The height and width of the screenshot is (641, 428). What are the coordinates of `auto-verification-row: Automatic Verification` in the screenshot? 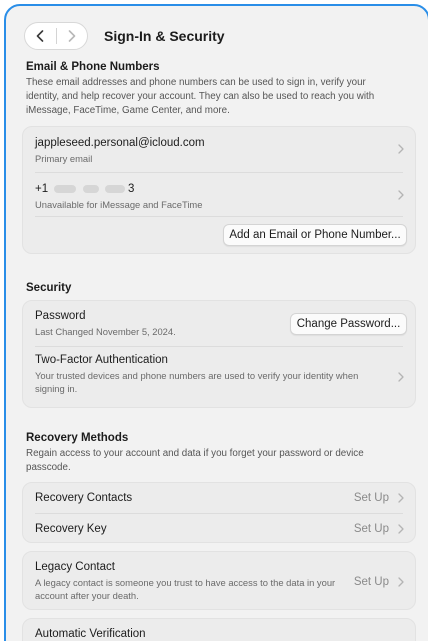 It's located at (219, 630).